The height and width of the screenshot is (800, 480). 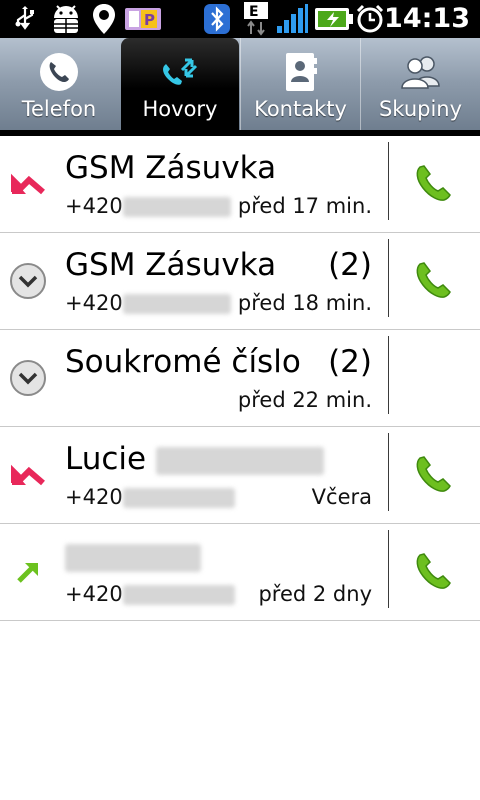 I want to click on edge-data-icon: E, so click(x=256, y=19).